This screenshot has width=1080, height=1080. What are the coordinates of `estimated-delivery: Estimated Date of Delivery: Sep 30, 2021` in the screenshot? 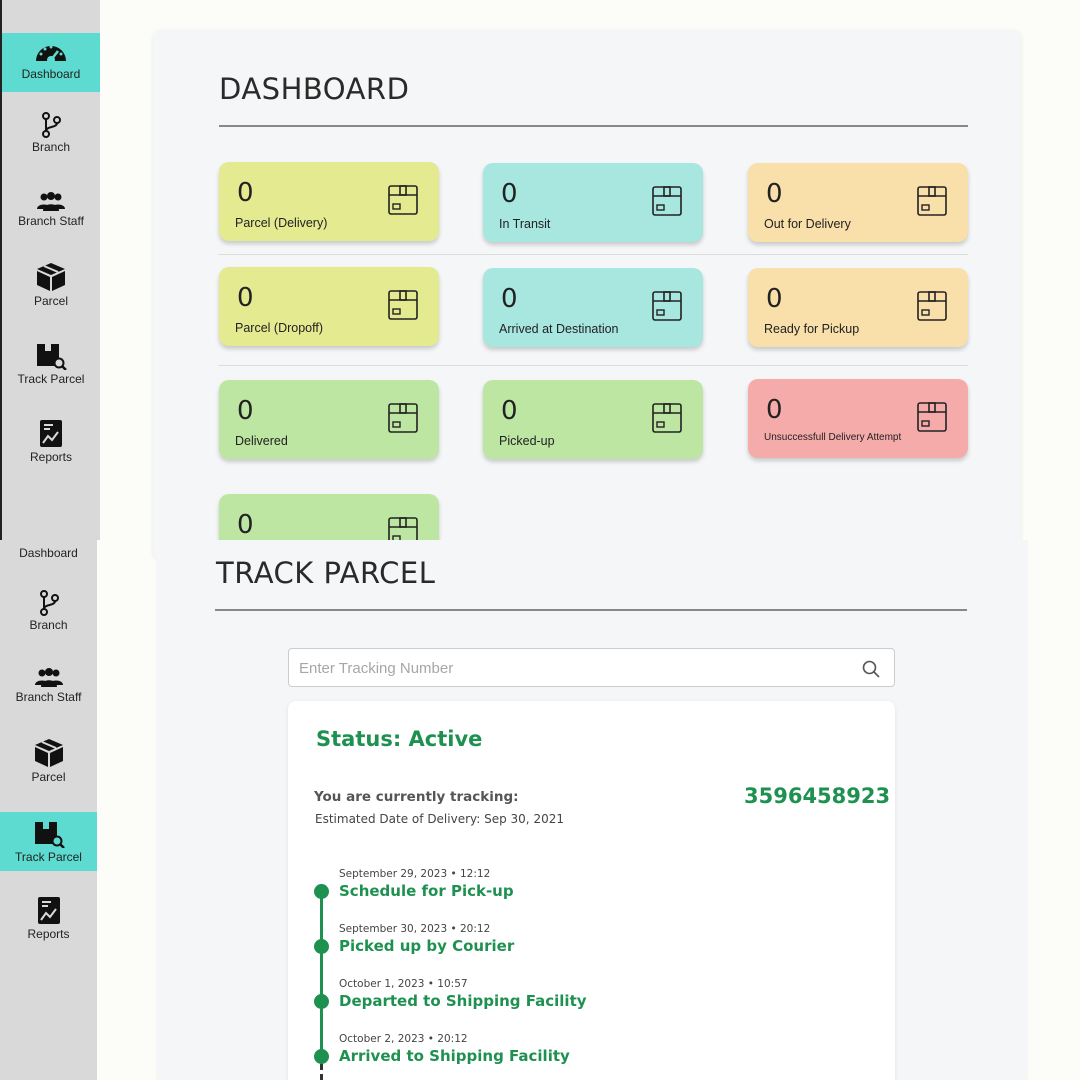 It's located at (439, 819).